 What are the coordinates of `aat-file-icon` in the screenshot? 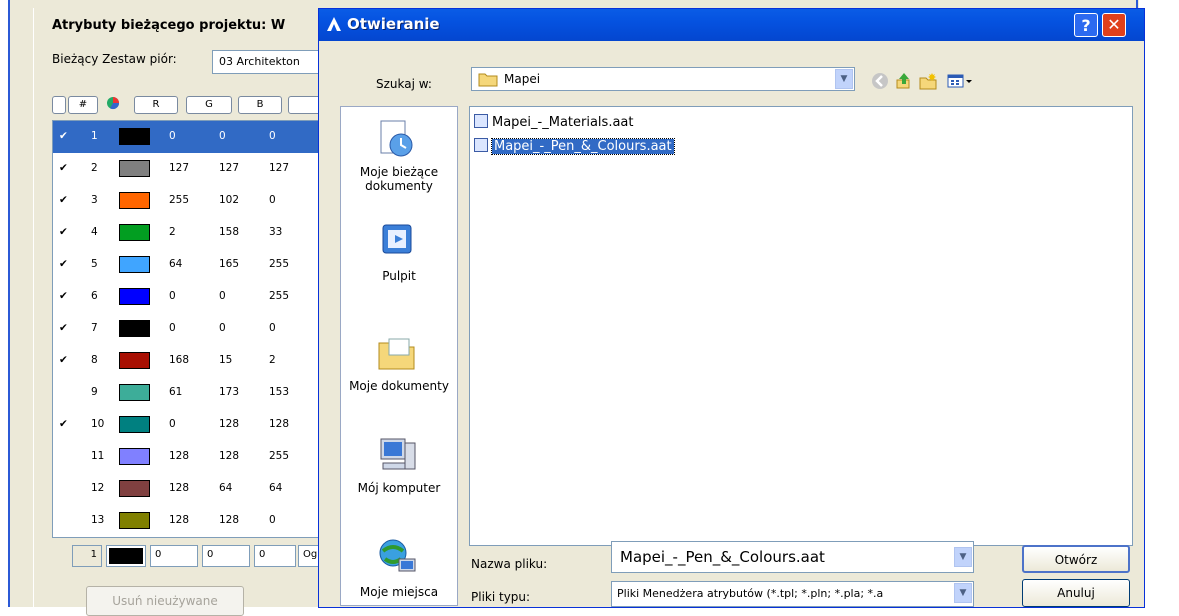 It's located at (481, 121).